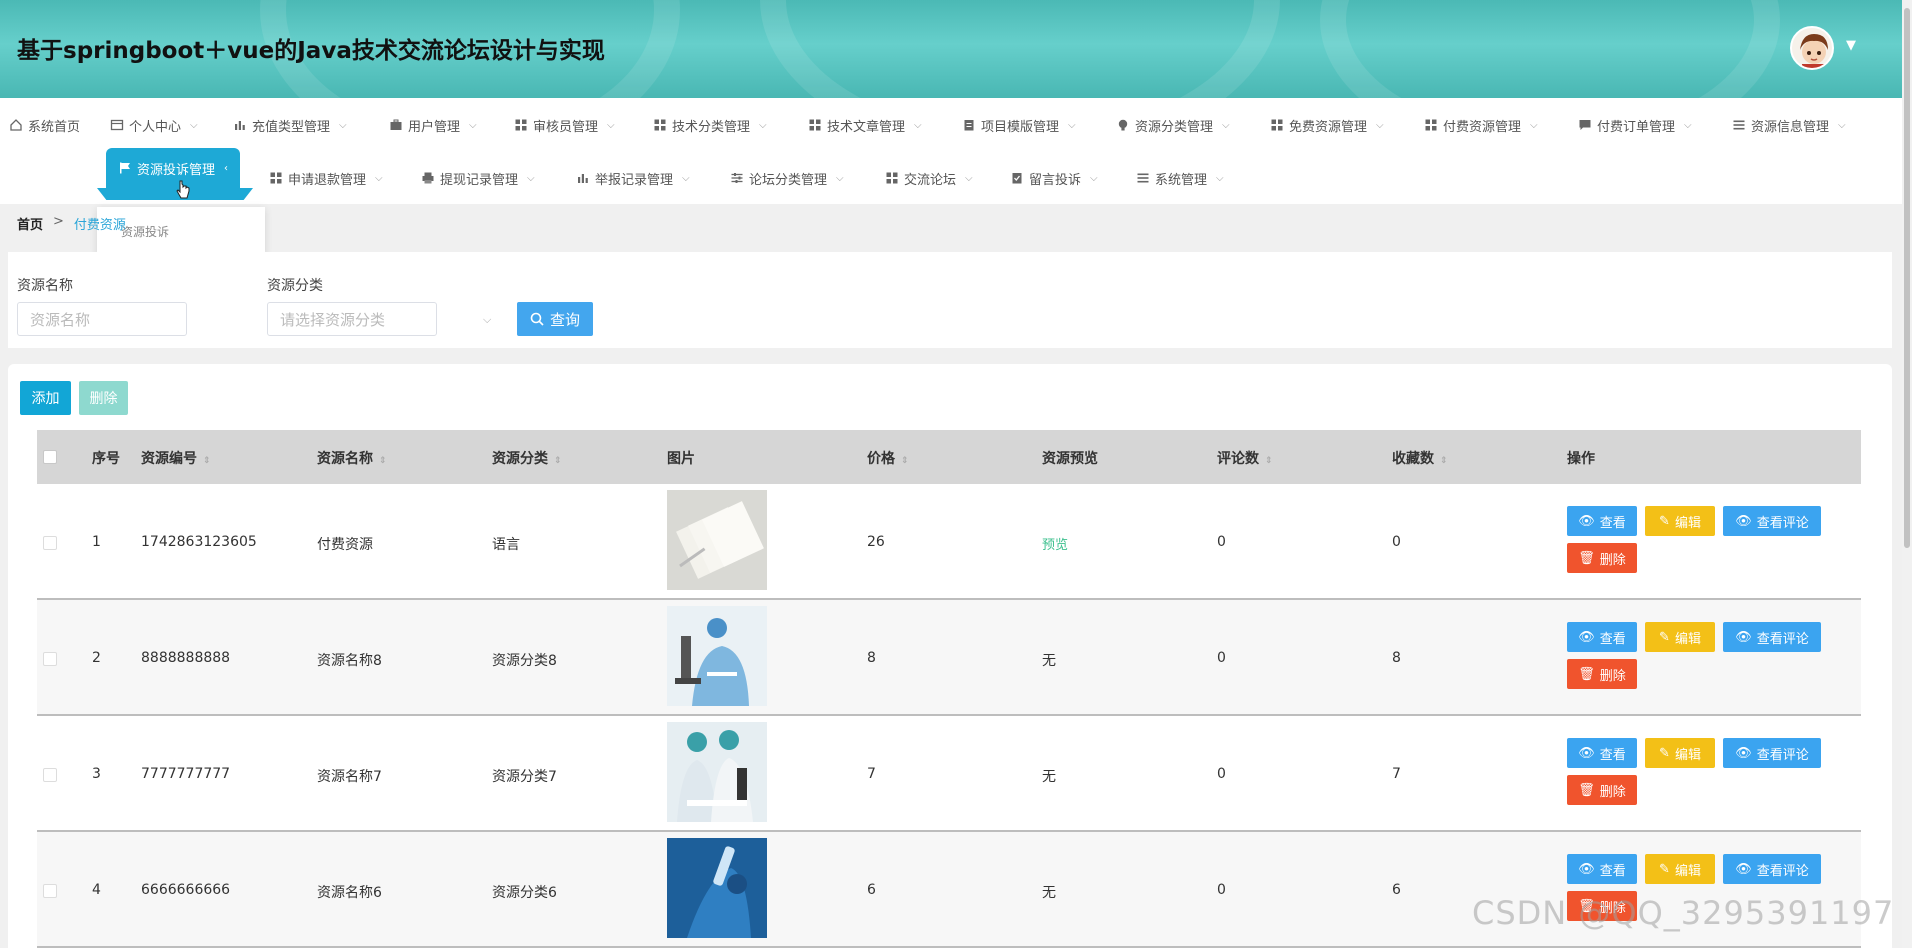  Describe the element at coordinates (176, 458) in the screenshot. I see `th-code: 资源编号 ⇕` at that location.